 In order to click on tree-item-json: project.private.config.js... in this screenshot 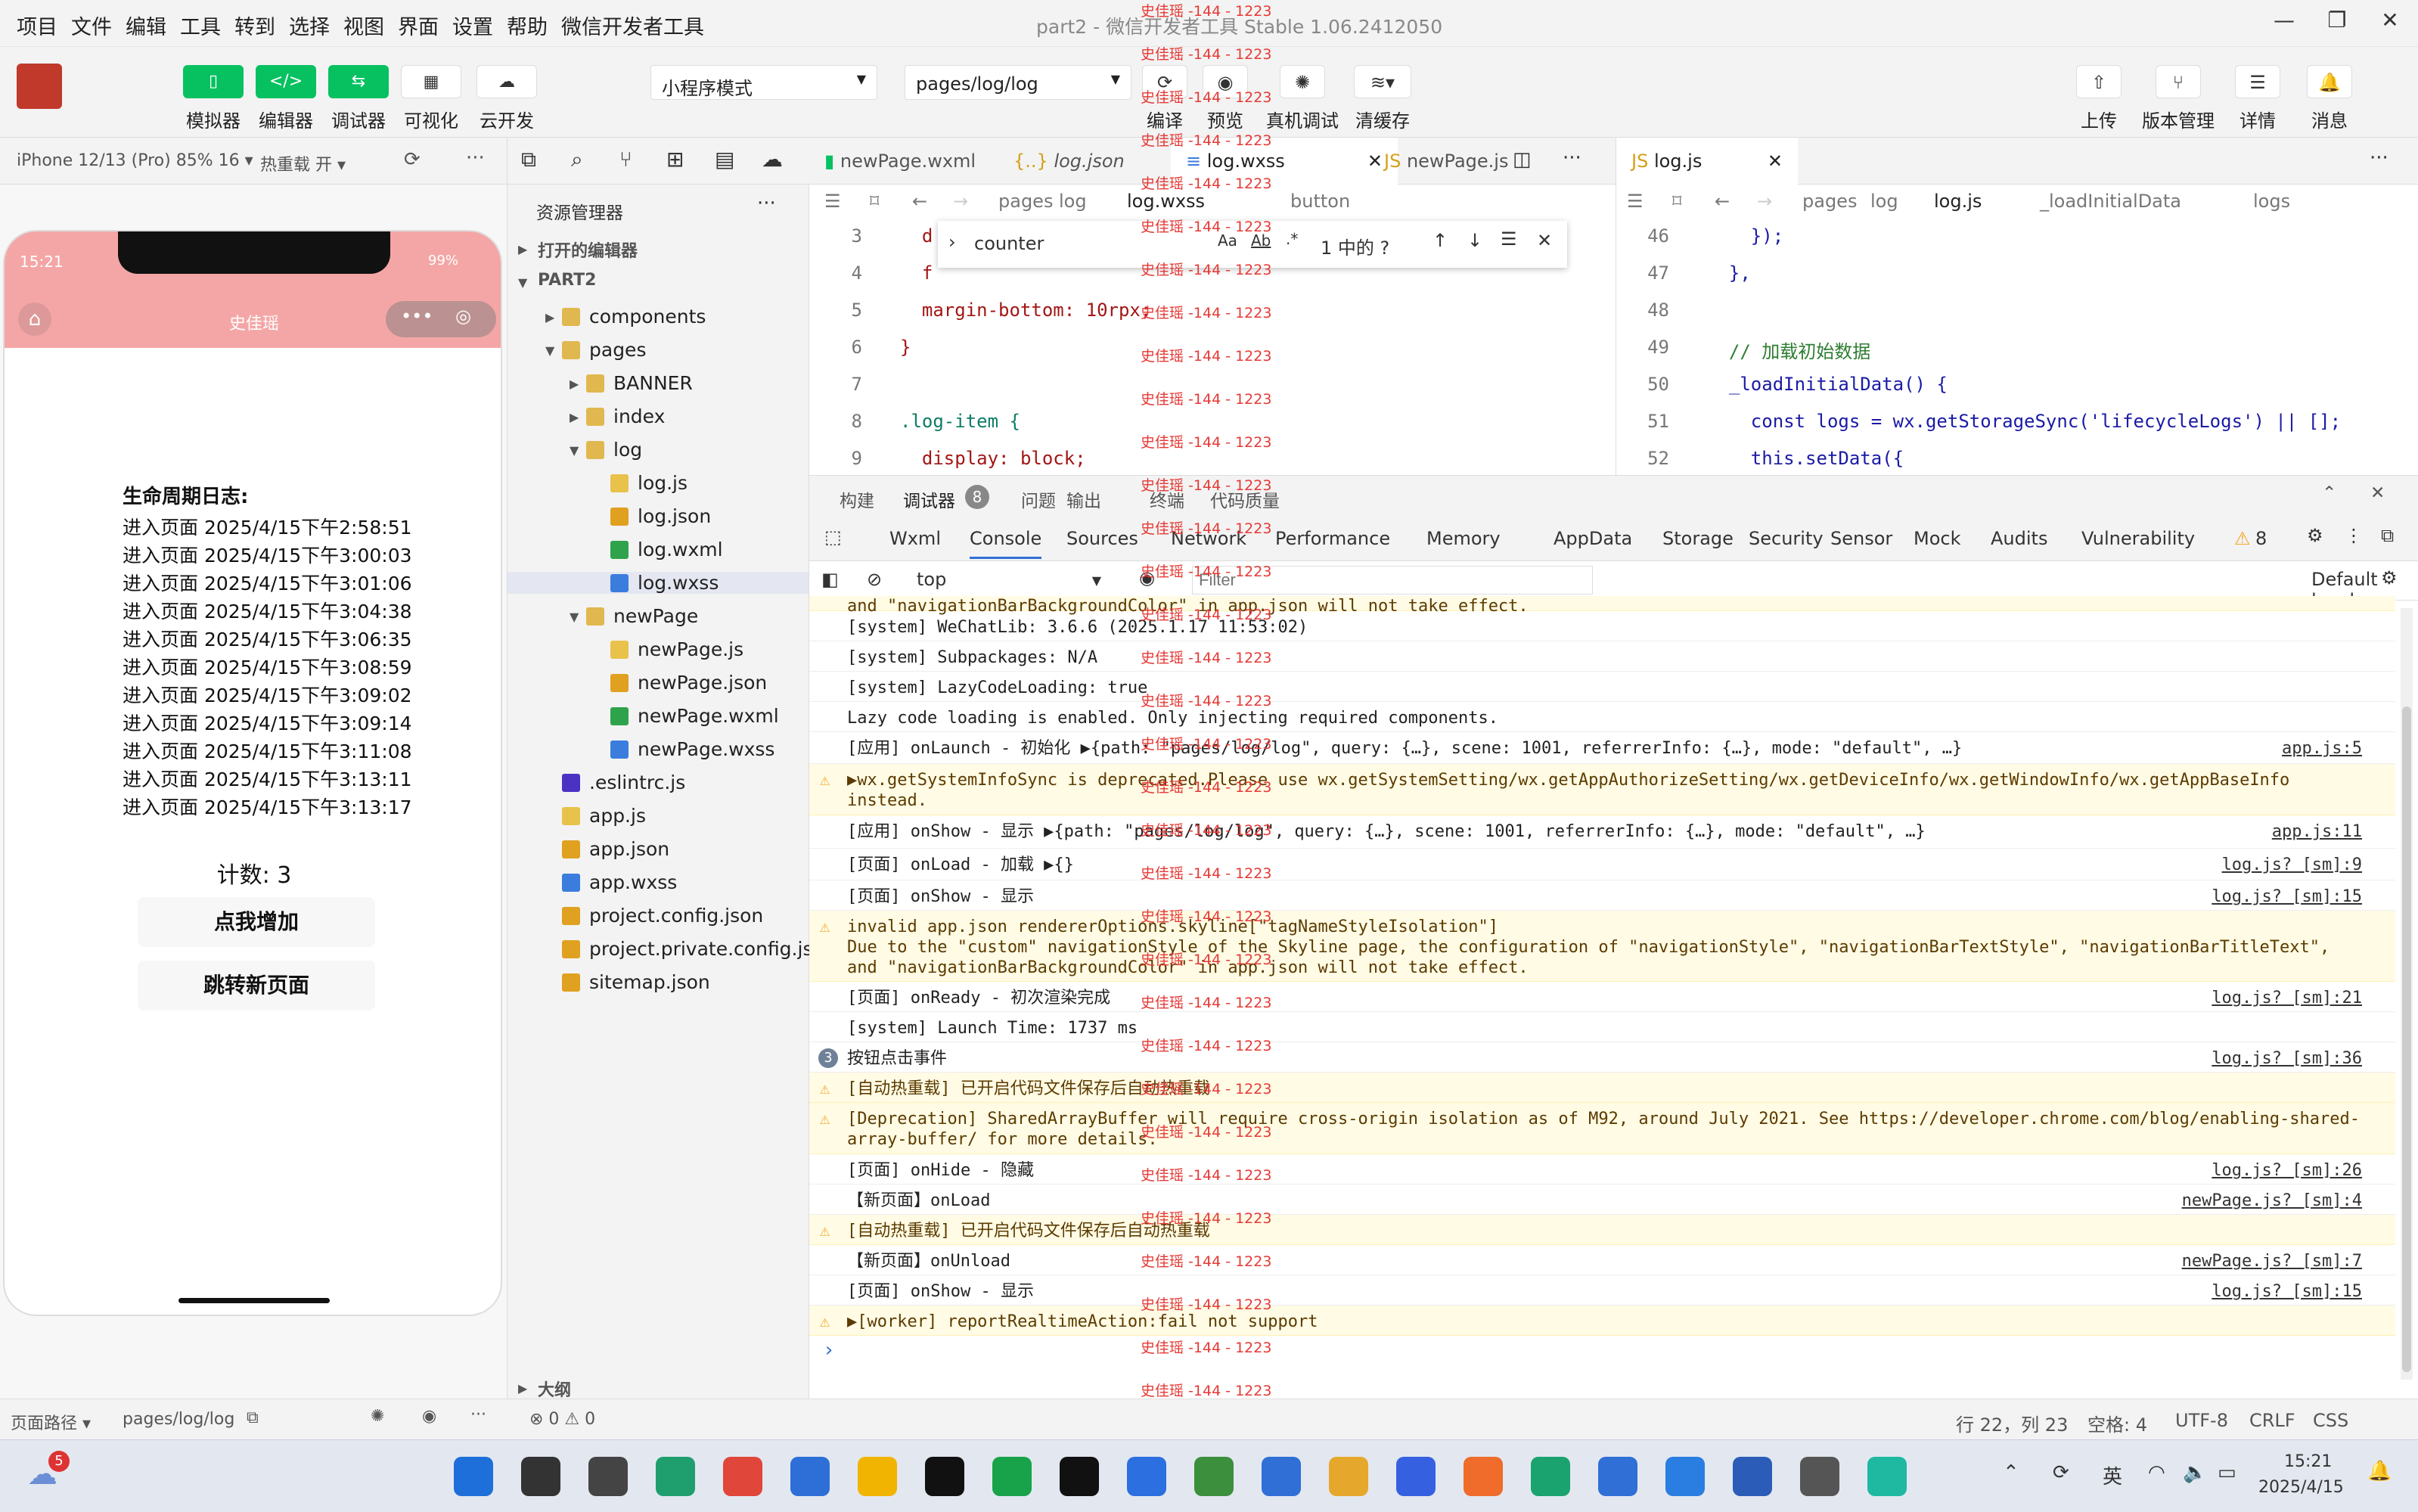, I will do `click(696, 949)`.